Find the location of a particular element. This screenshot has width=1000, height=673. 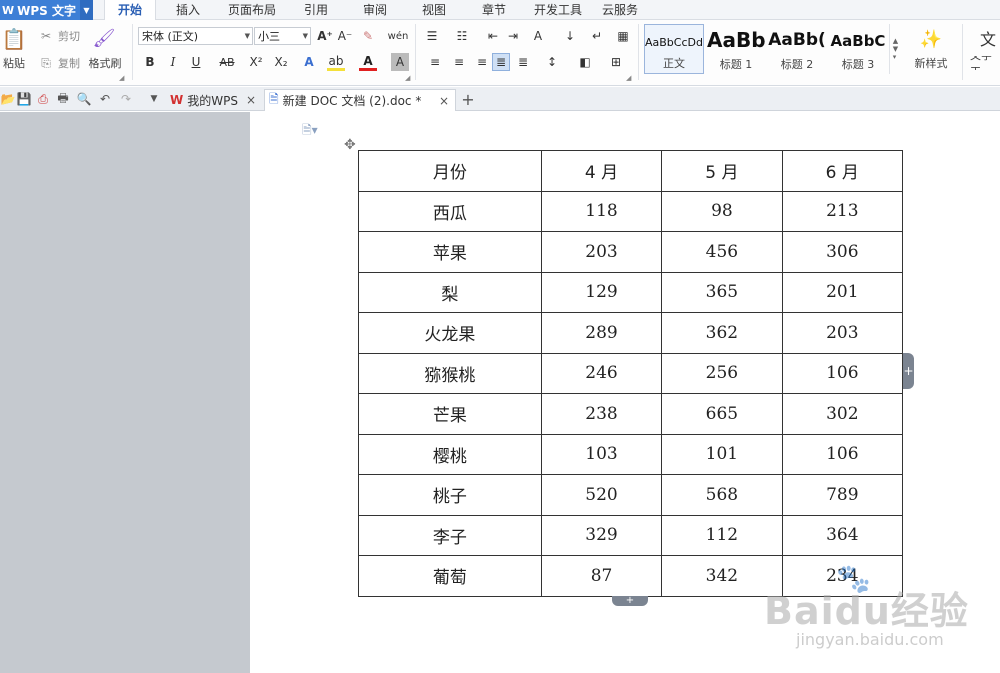

line-spacing-icon: ↕ is located at coordinates (552, 62).